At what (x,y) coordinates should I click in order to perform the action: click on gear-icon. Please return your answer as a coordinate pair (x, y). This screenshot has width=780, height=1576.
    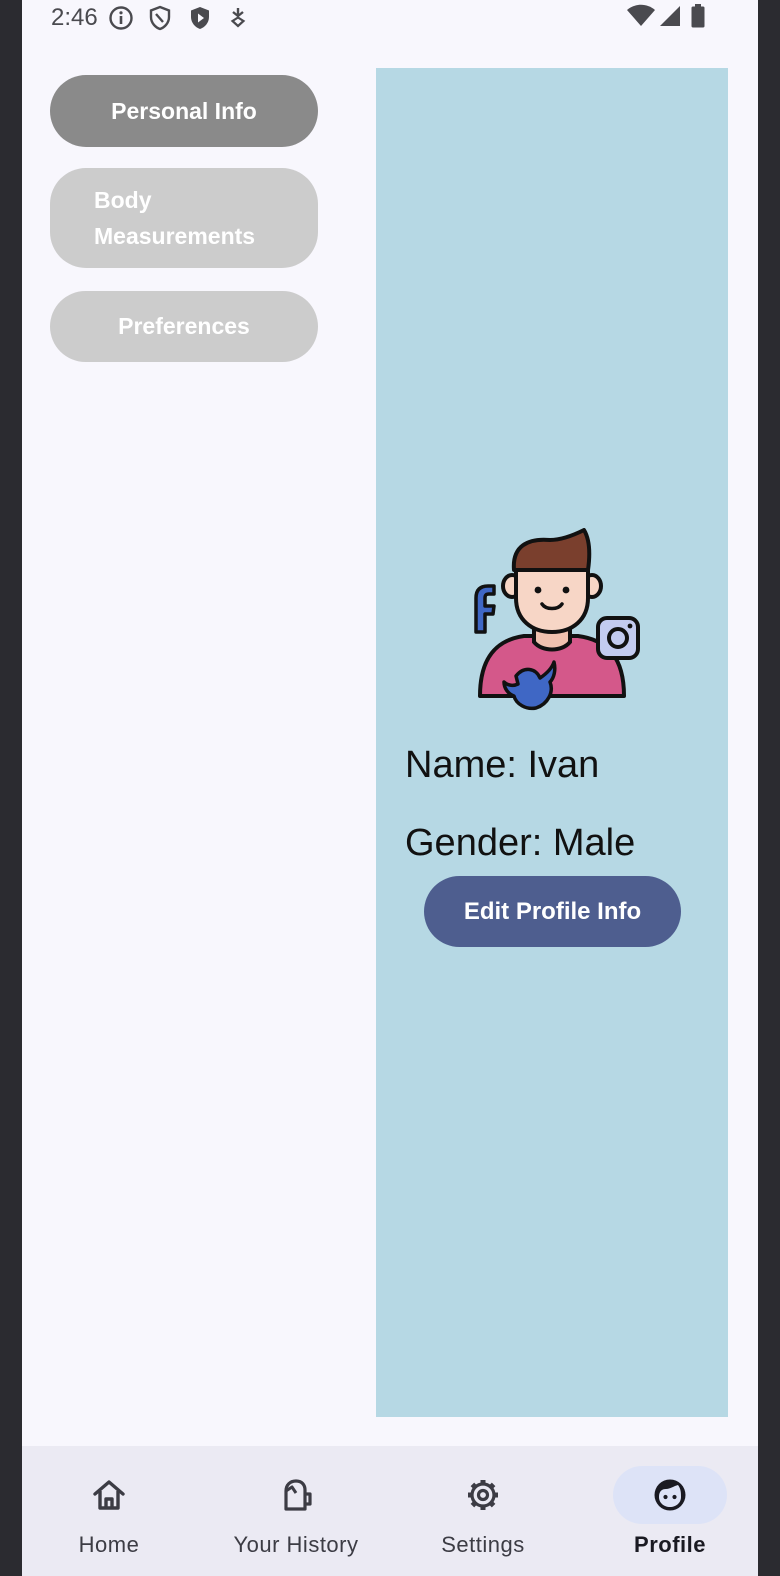
    Looking at the image, I should click on (483, 1495).